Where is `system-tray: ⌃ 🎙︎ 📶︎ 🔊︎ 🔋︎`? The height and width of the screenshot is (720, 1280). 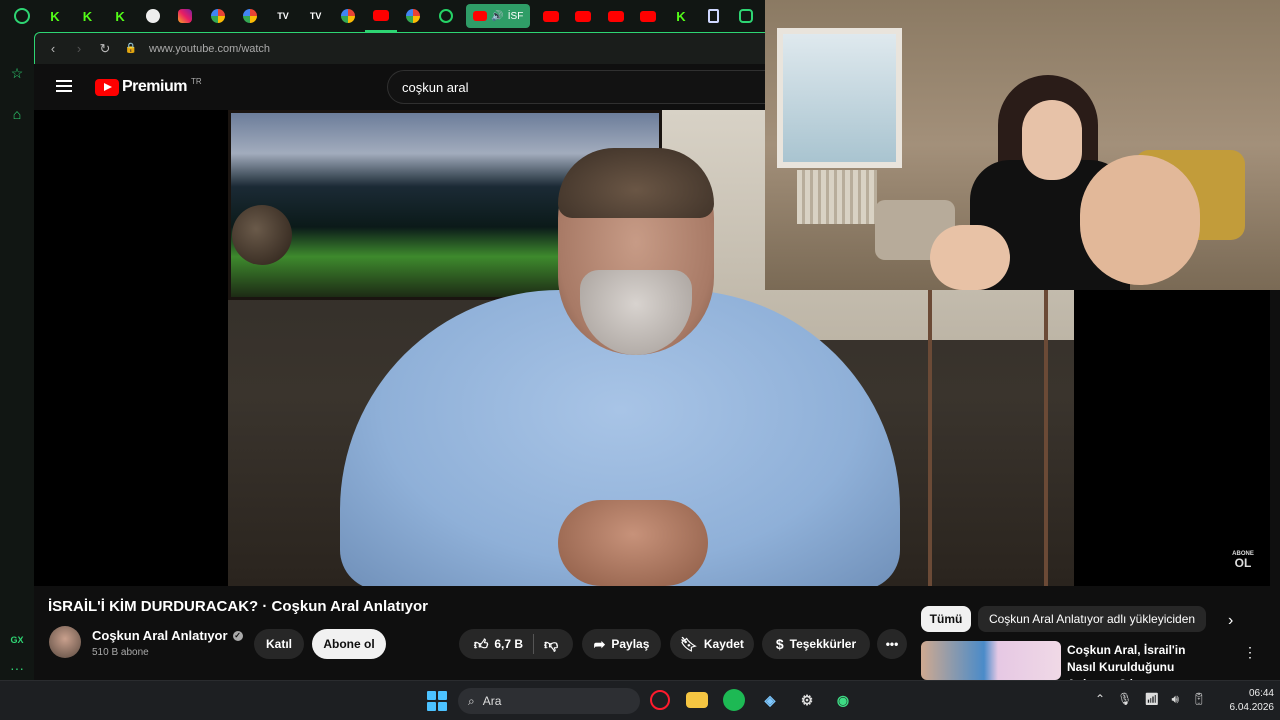
system-tray: ⌃ 🎙︎ 📶︎ 🔊︎ 🔋︎ is located at coordinates (1150, 699).